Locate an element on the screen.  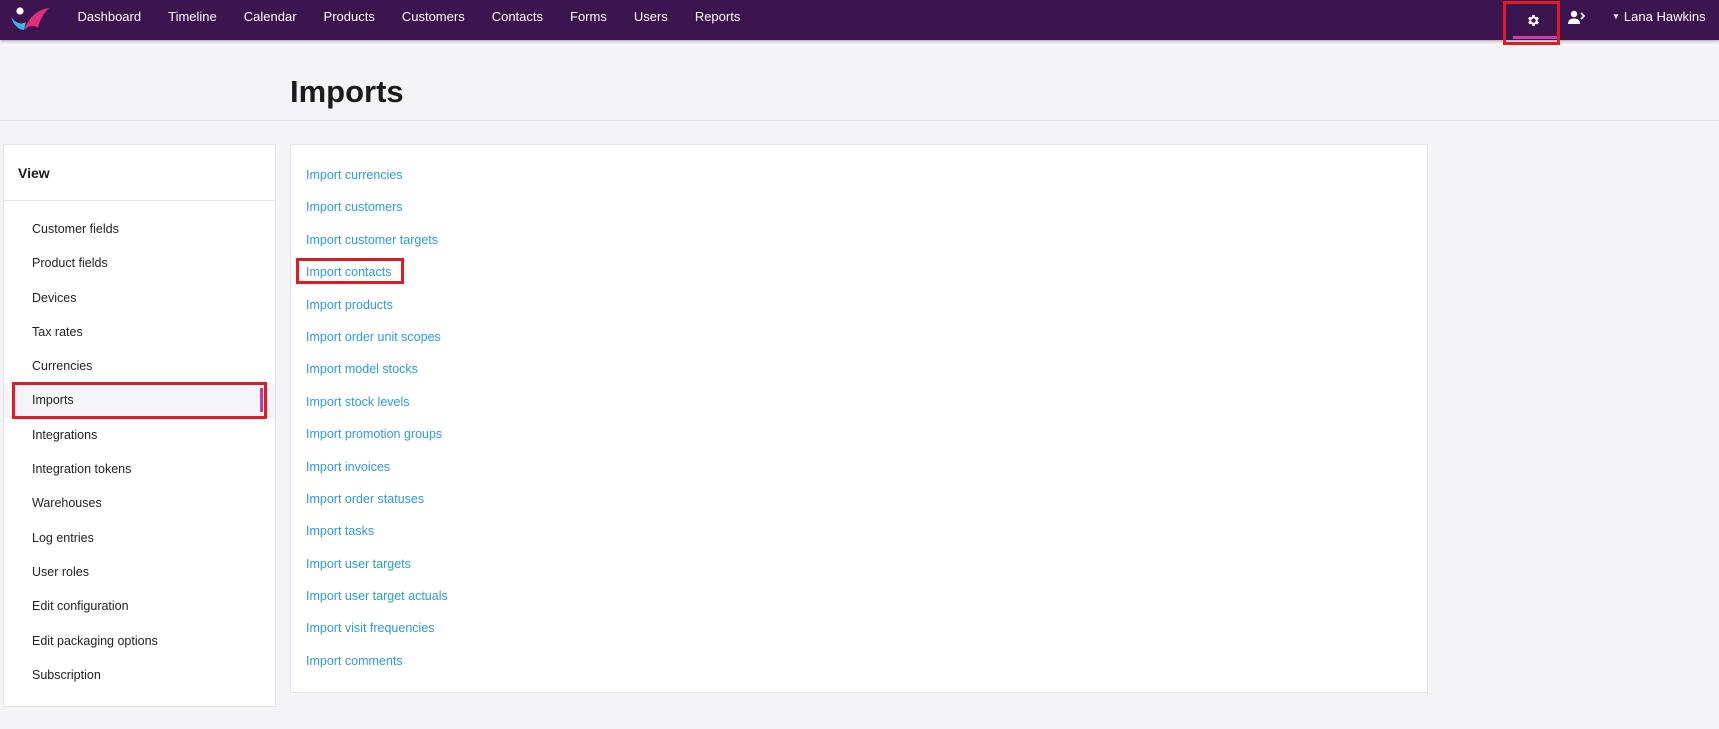
sidebar-heading: View is located at coordinates (139, 173).